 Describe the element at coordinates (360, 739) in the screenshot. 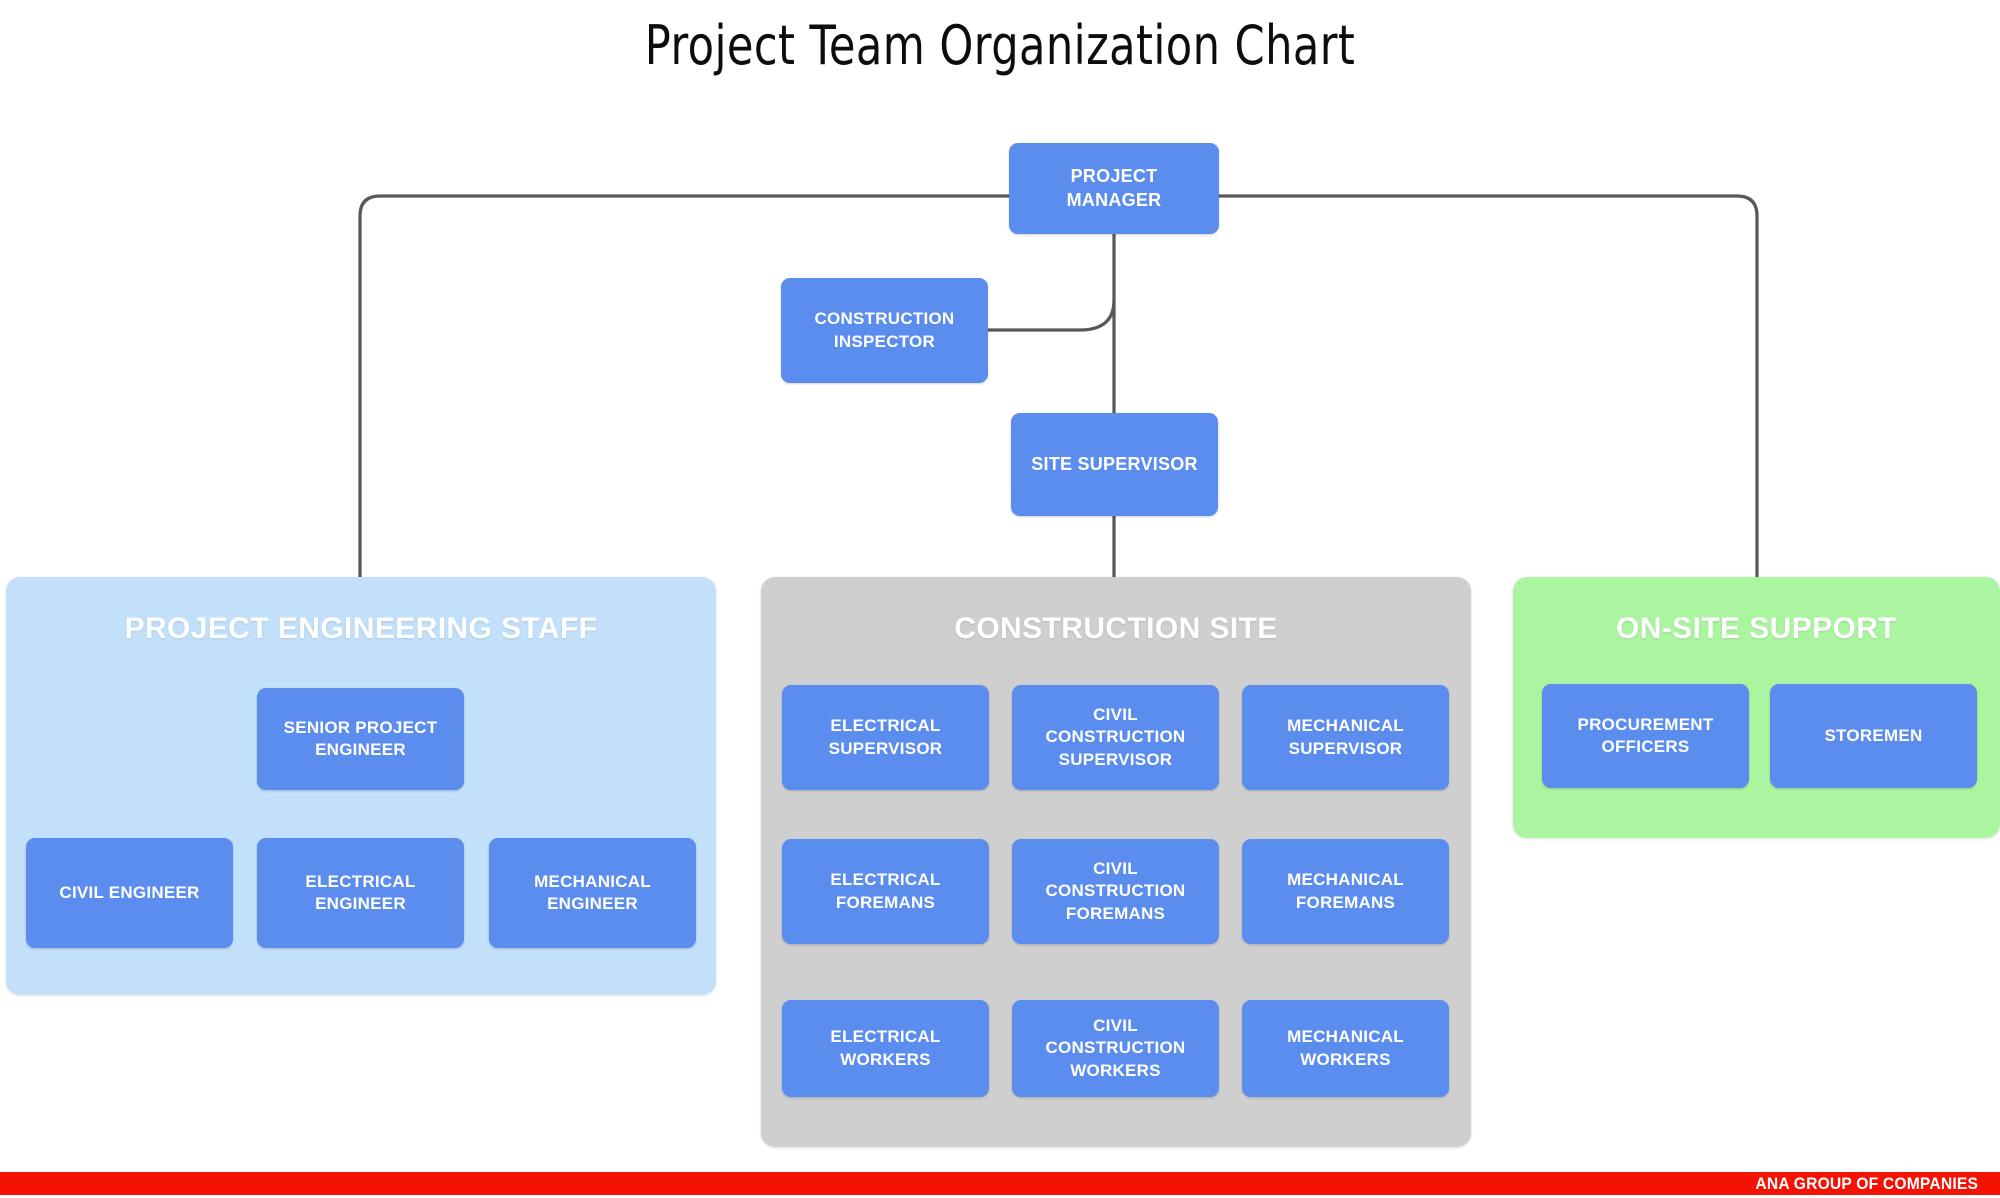

I see `node-senior-project-engineer: SENIOR PROJECT ENGINEER` at that location.